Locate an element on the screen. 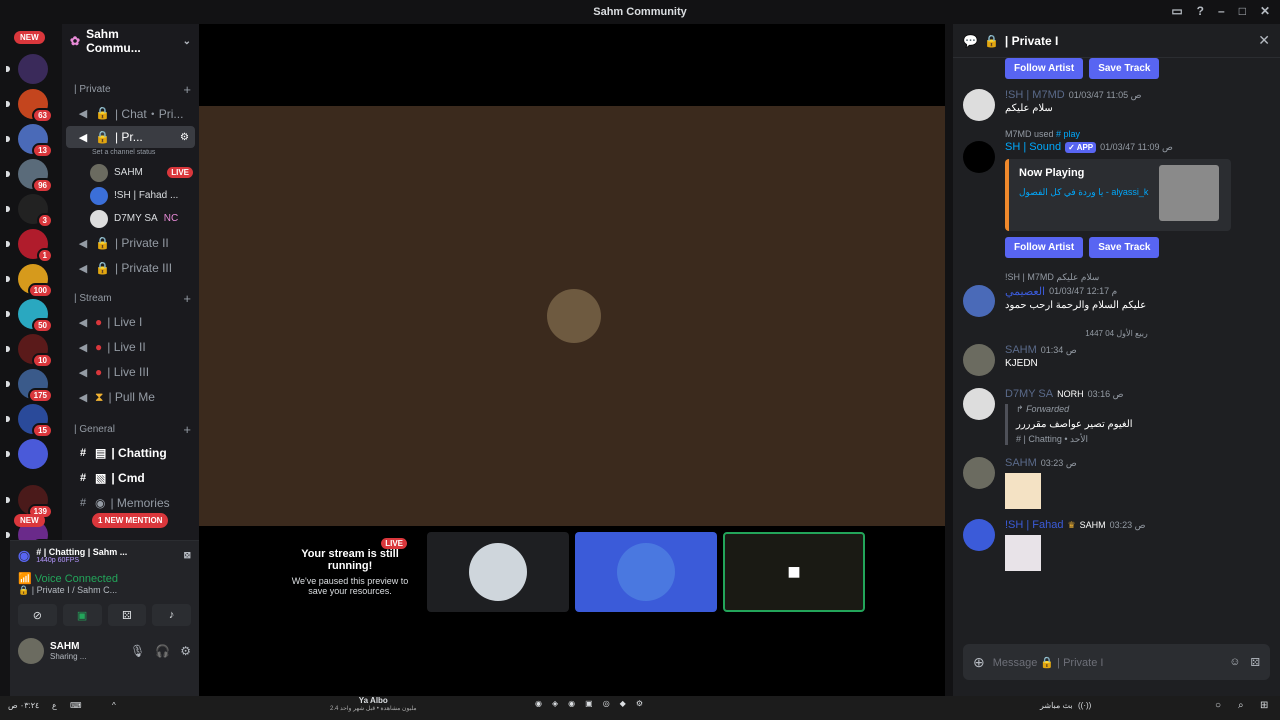 The width and height of the screenshot is (1280, 720). stream-info: ◉ # | Chatting | Sahm ... 1440p 60FPS ⊠ is located at coordinates (104, 555).